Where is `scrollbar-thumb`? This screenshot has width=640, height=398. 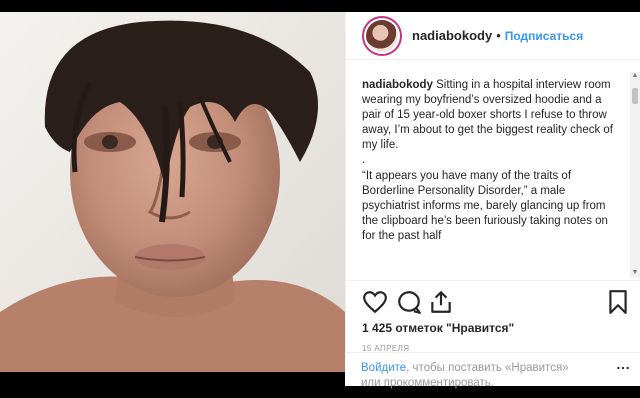 scrollbar-thumb is located at coordinates (635, 96).